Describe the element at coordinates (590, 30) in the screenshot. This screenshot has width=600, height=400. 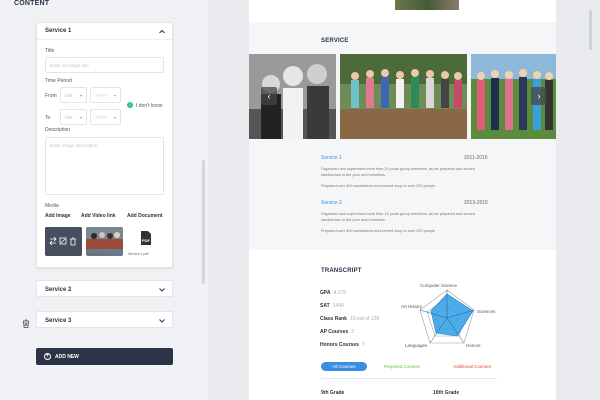
I see `preview-scrollbar` at that location.